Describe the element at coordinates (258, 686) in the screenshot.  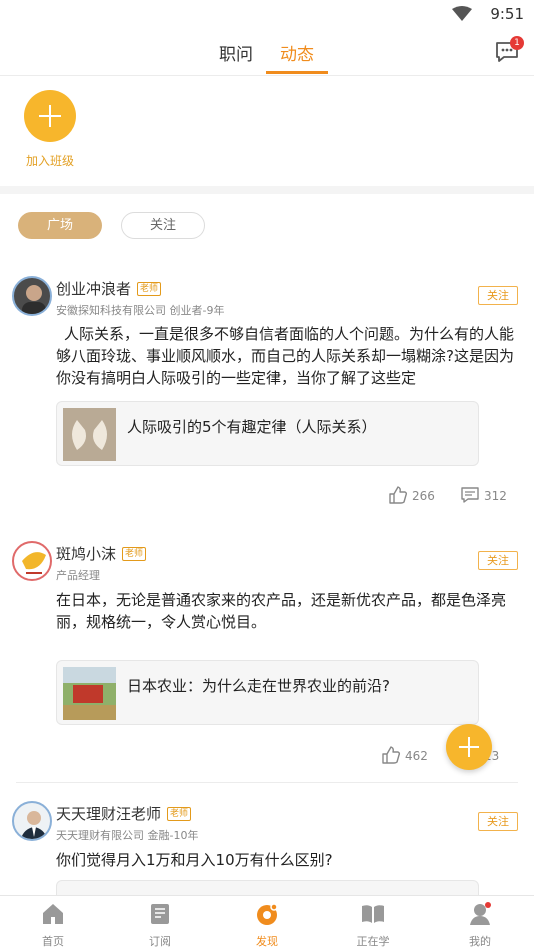
I see `article-title: 日本农业：为什么走在世界农业的前沿?` at that location.